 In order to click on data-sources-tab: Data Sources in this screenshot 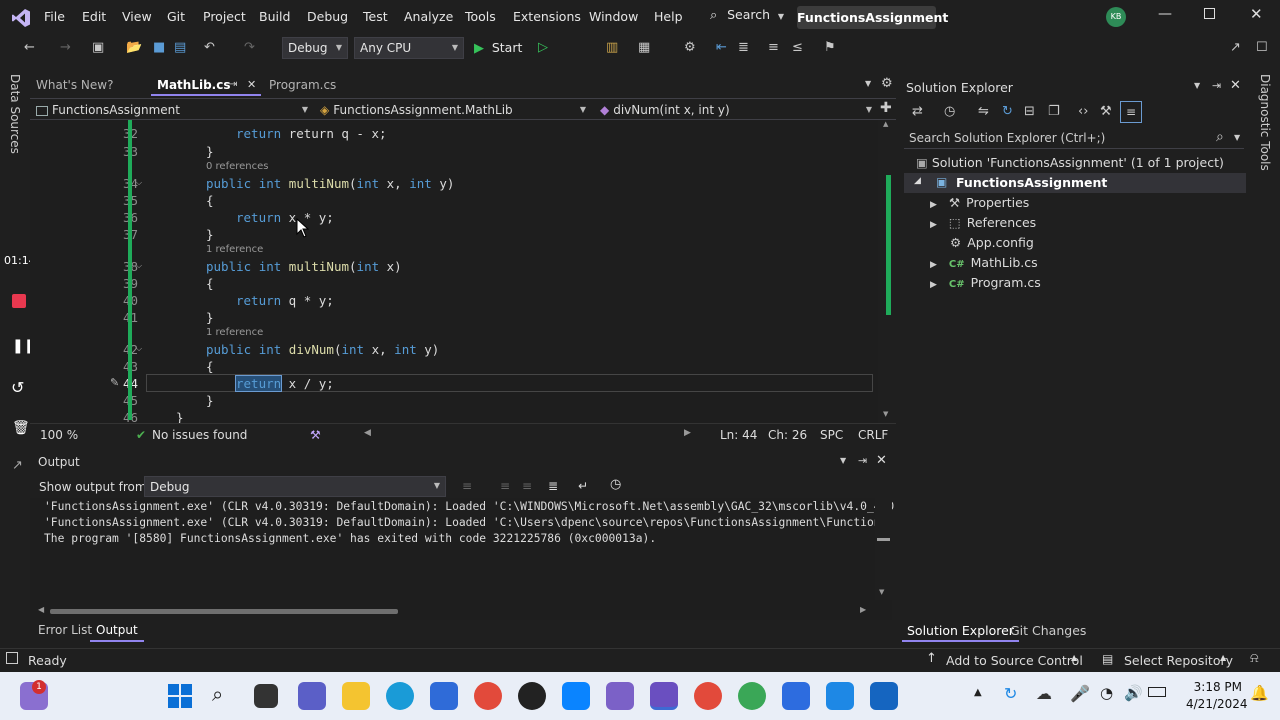, I will do `click(15, 114)`.